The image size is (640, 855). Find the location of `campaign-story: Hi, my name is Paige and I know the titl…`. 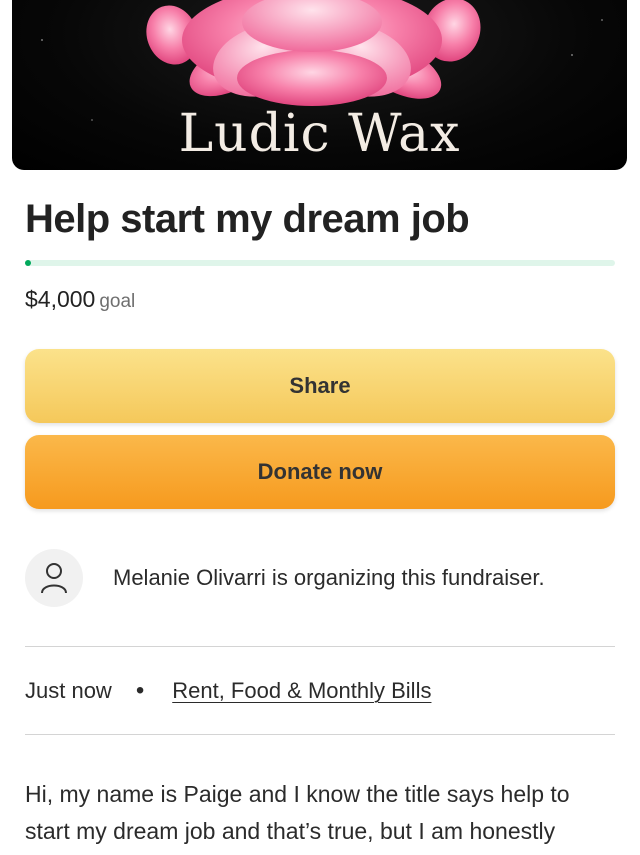

campaign-story: Hi, my name is Paige and I know the titl… is located at coordinates (297, 812).